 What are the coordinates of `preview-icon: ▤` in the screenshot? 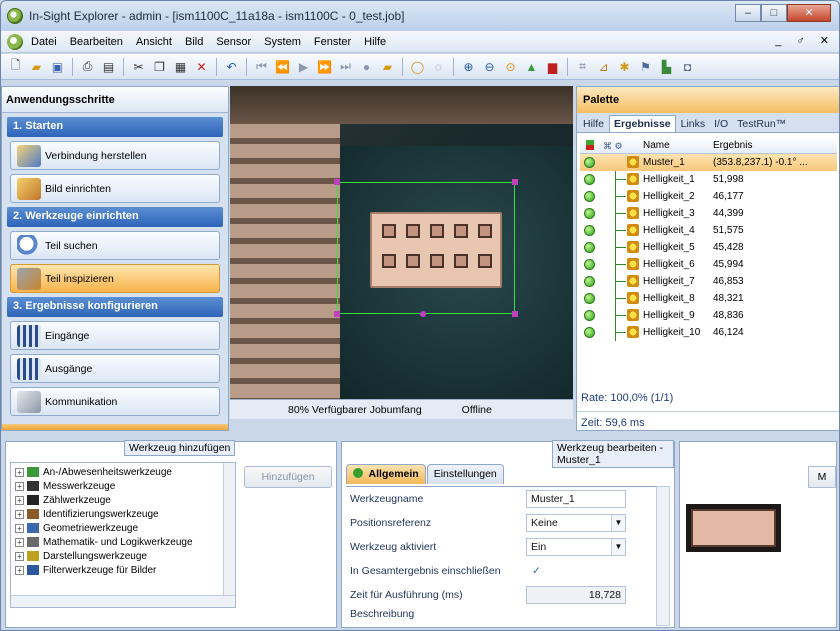 It's located at (108, 66).